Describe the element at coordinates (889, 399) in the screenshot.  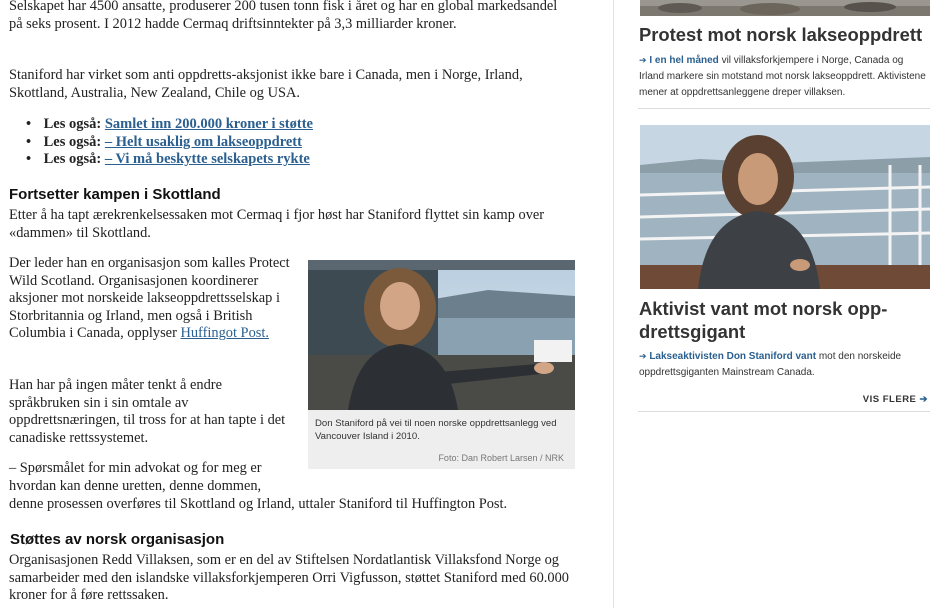
I see `show-more-label: VIS FLERE` at that location.